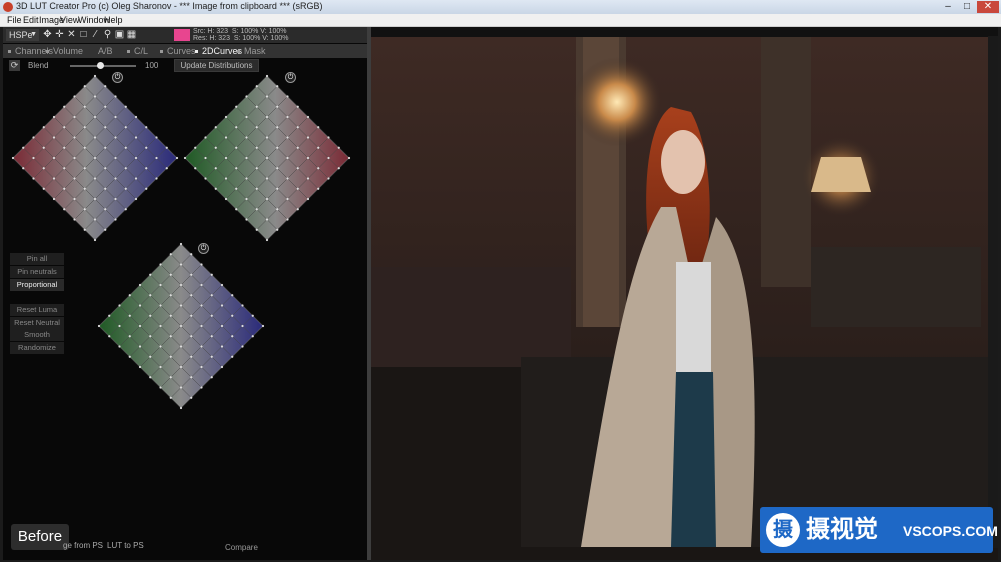  What do you see at coordinates (71, 35) in the screenshot?
I see `cross-icon: ✕` at bounding box center [71, 35].